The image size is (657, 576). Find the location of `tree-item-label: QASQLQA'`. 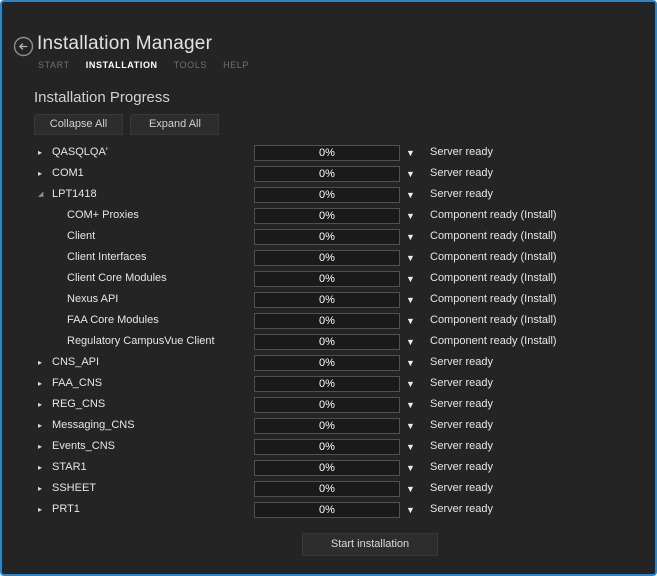

tree-item-label: QASQLQA' is located at coordinates (80, 152).